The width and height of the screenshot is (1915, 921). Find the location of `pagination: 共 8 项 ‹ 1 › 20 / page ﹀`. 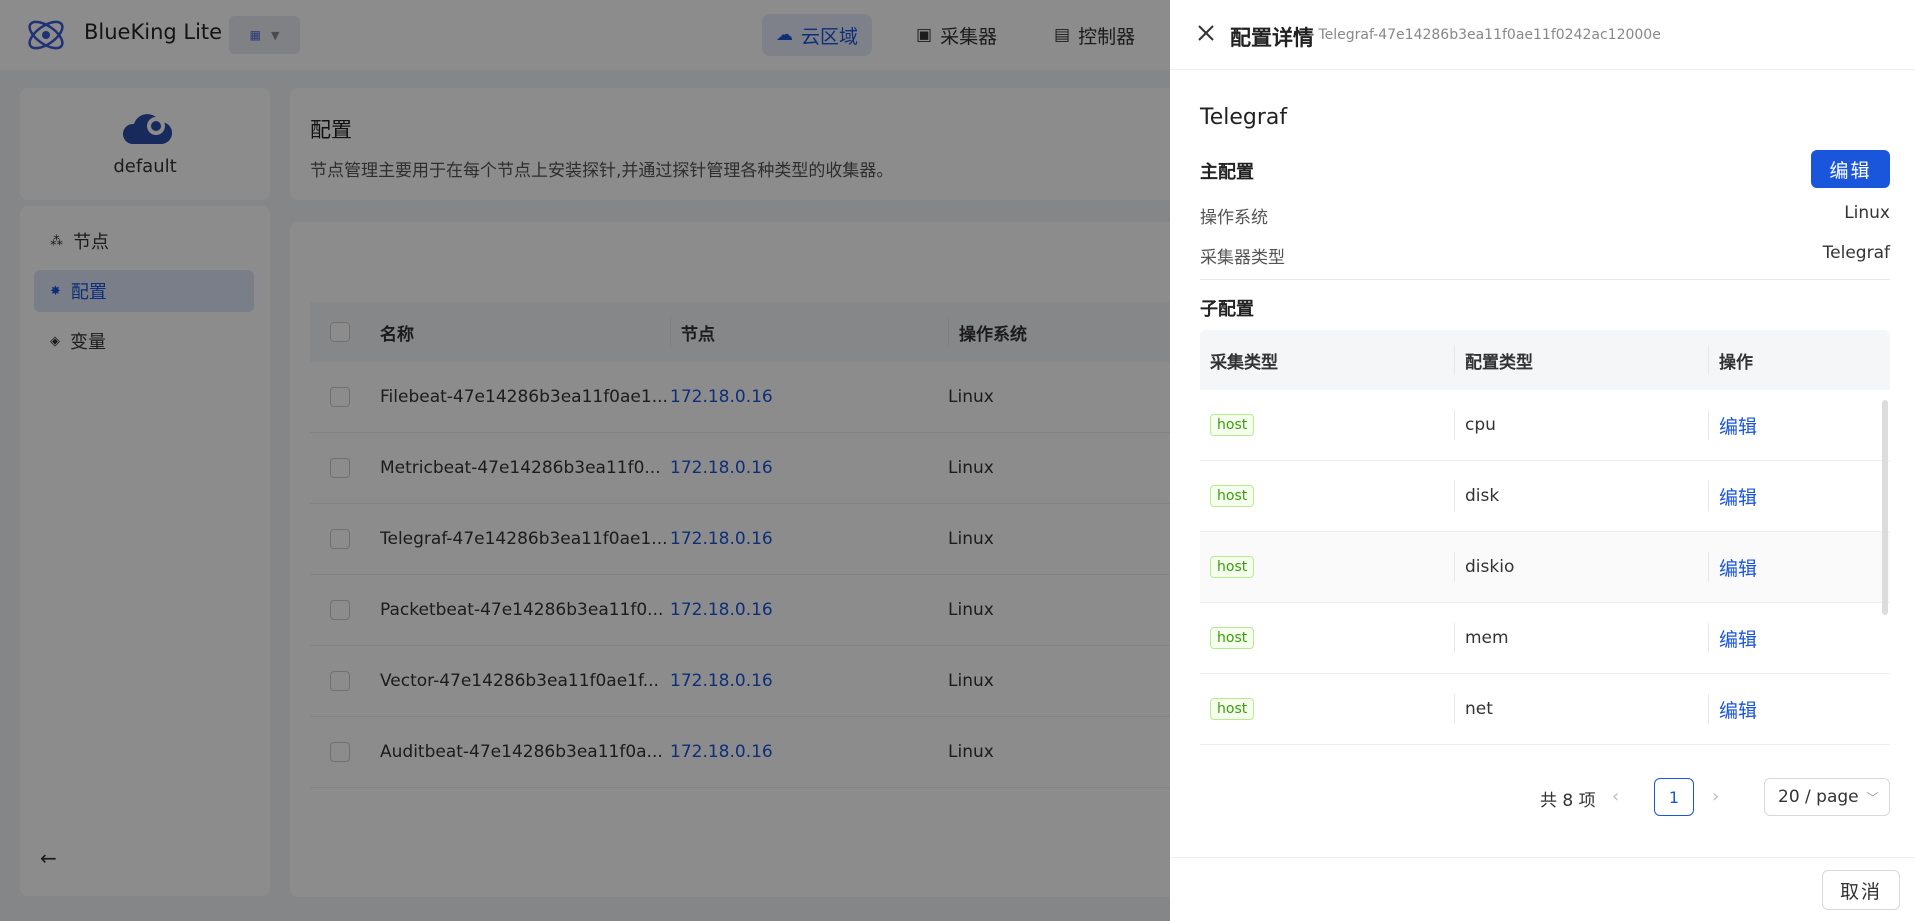

pagination: 共 8 项 ‹ 1 › 20 / page ﹀ is located at coordinates (1542, 796).